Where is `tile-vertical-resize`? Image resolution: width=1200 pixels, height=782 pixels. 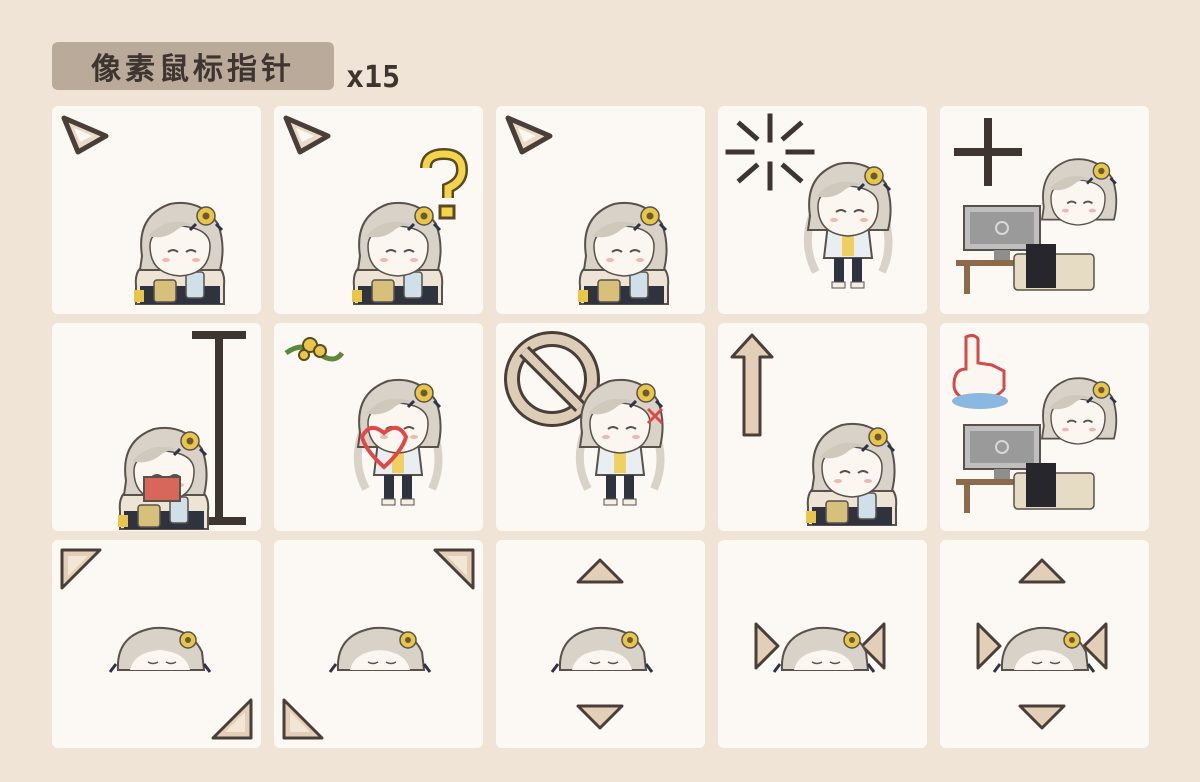 tile-vertical-resize is located at coordinates (600, 644).